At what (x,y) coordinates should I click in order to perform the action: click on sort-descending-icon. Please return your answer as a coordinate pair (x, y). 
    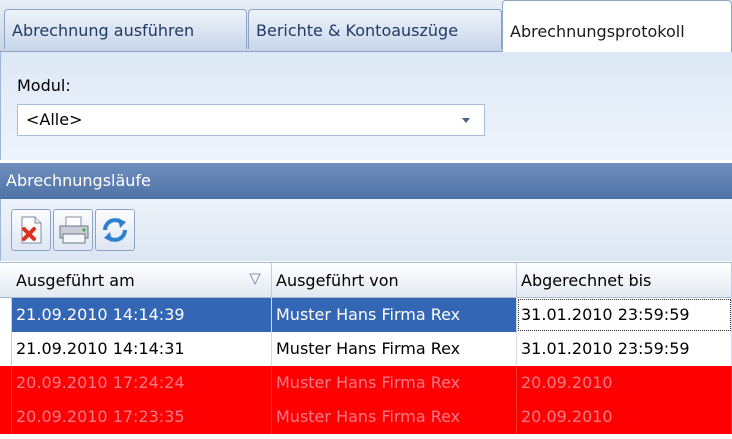
    Looking at the image, I should click on (255, 279).